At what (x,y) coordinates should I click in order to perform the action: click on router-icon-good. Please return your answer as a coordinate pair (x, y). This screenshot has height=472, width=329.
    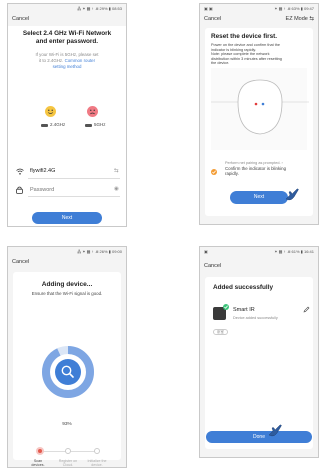
    Looking at the image, I should click on (44, 125).